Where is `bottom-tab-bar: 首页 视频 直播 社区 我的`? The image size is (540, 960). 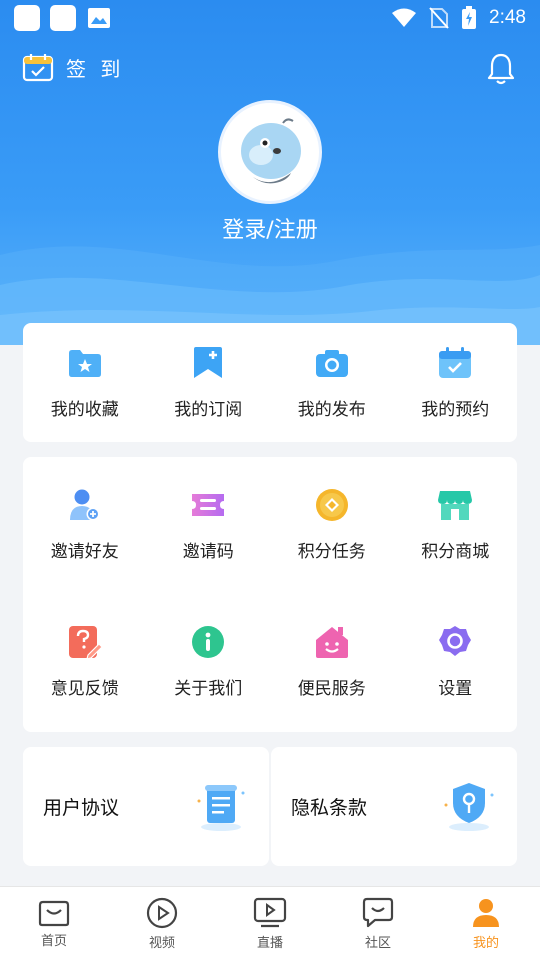 bottom-tab-bar: 首页 视频 直播 社区 我的 is located at coordinates (270, 923).